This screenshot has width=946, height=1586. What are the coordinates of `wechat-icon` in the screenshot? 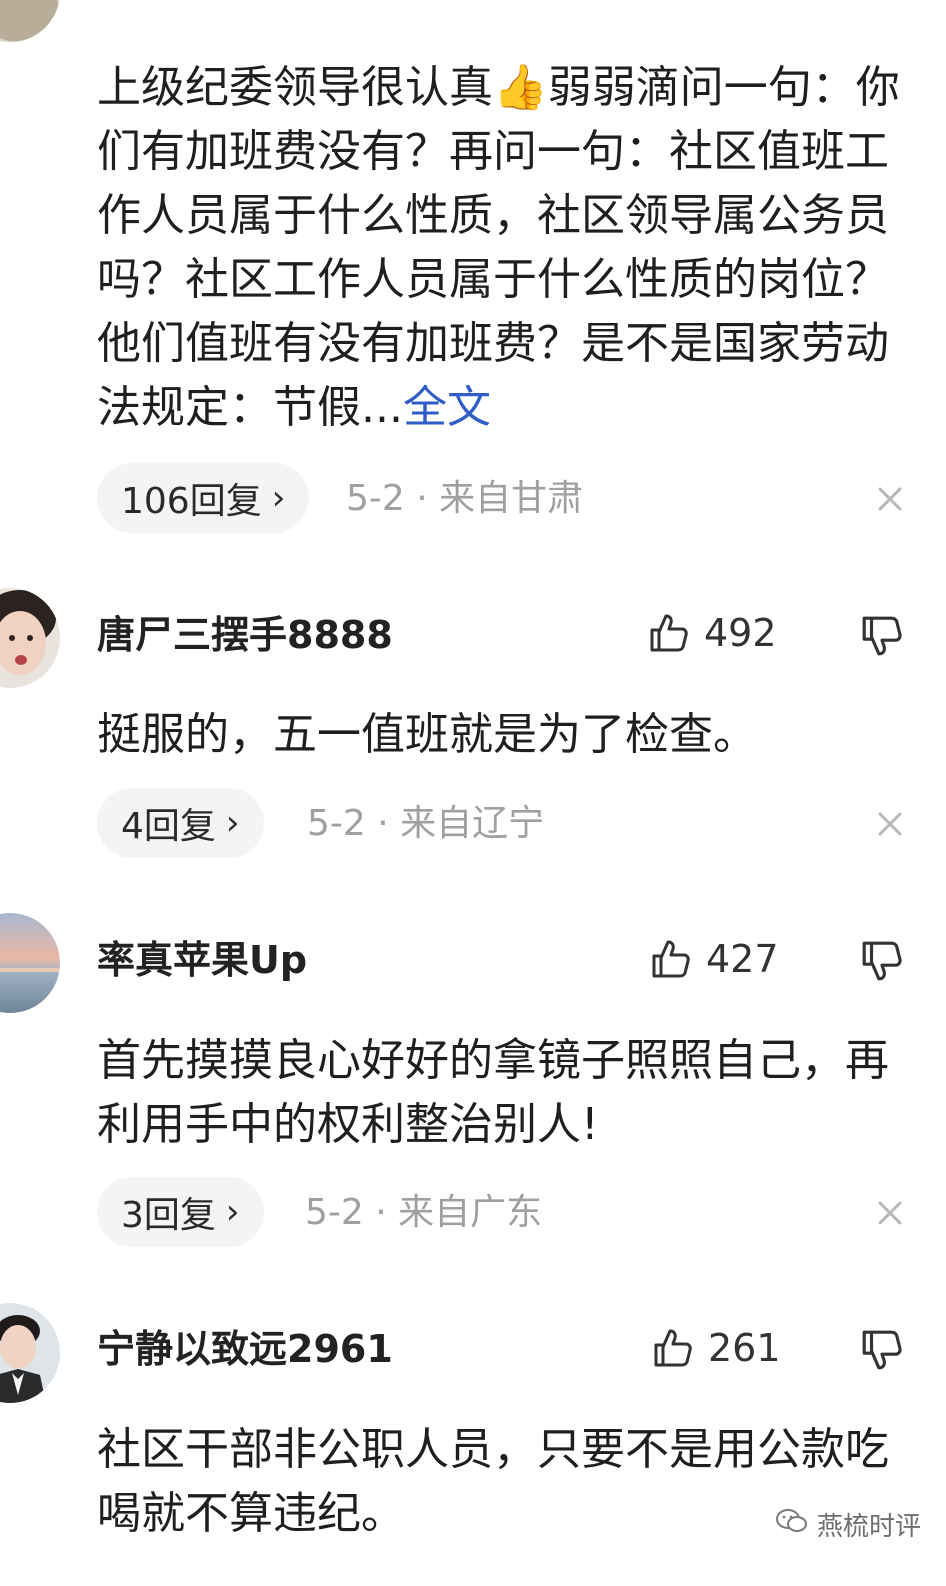 It's located at (792, 1524).